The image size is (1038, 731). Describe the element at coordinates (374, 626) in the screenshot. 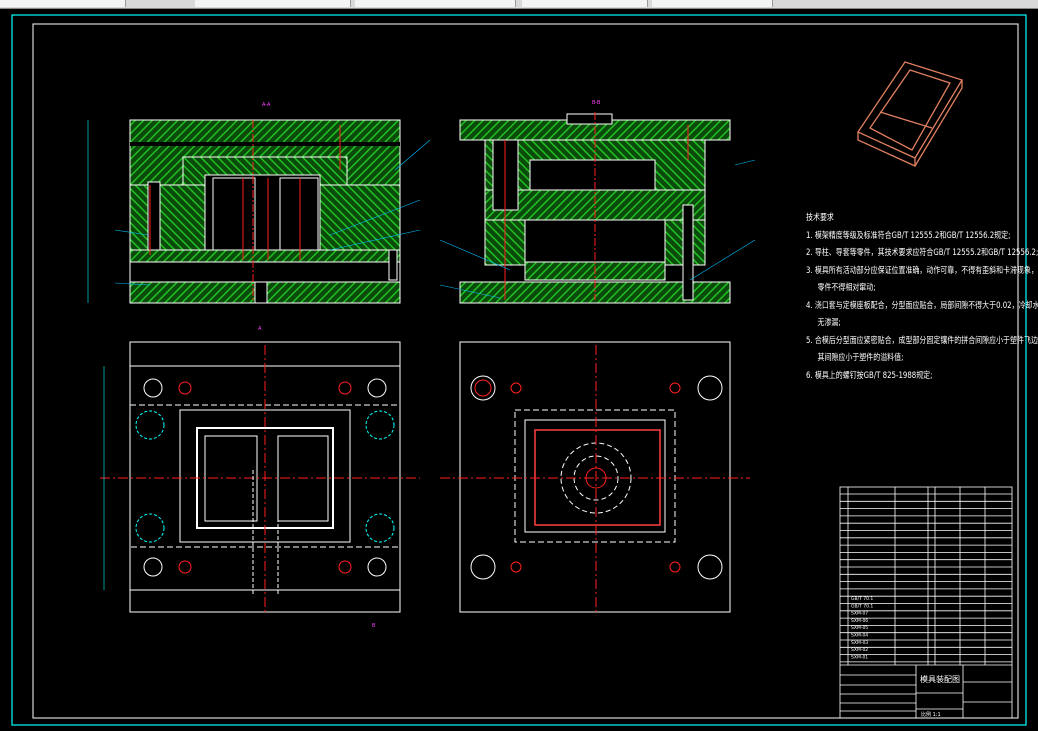

I see `view-label-b: B` at that location.